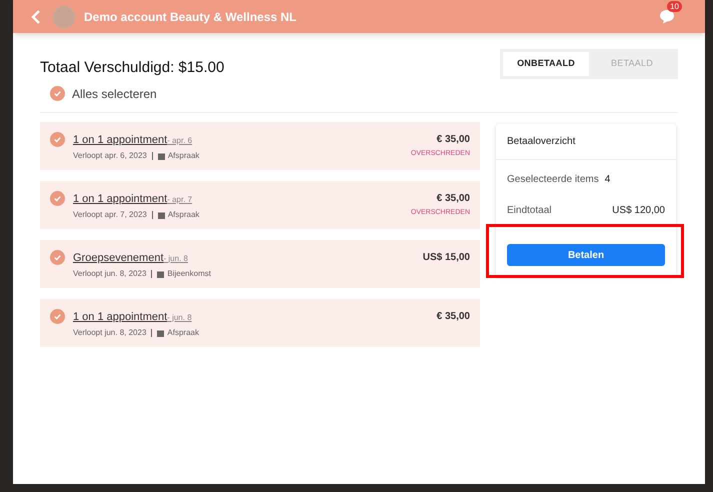 This screenshot has height=492, width=713. What do you see at coordinates (110, 215) in the screenshot?
I see `expiry-date: Verloopt apr. 7, 2023` at bounding box center [110, 215].